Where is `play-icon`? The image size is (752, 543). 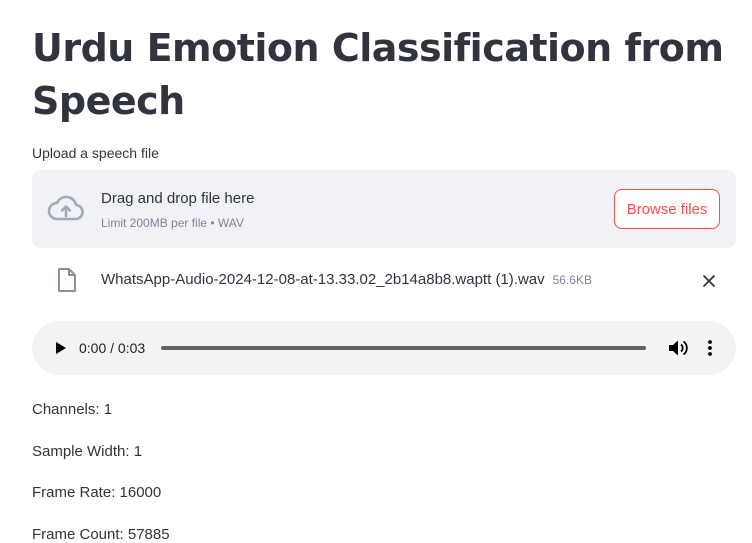
play-icon is located at coordinates (60, 348).